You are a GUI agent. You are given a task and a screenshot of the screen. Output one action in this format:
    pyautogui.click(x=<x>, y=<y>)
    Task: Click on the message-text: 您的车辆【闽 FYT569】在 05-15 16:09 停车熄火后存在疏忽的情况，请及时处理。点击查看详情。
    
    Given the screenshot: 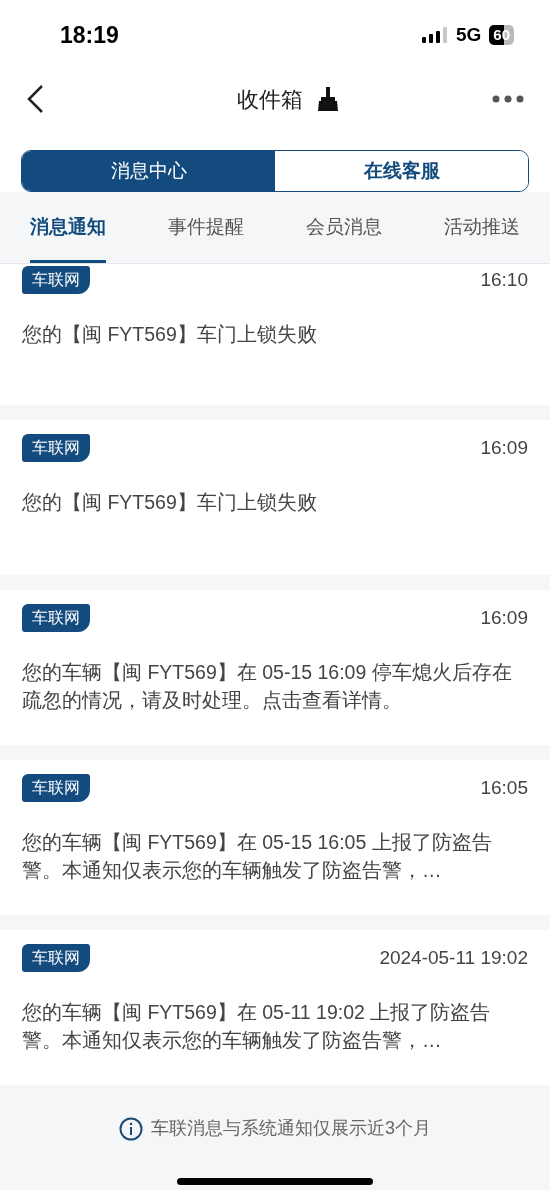 What is the action you would take?
    pyautogui.click(x=267, y=686)
    